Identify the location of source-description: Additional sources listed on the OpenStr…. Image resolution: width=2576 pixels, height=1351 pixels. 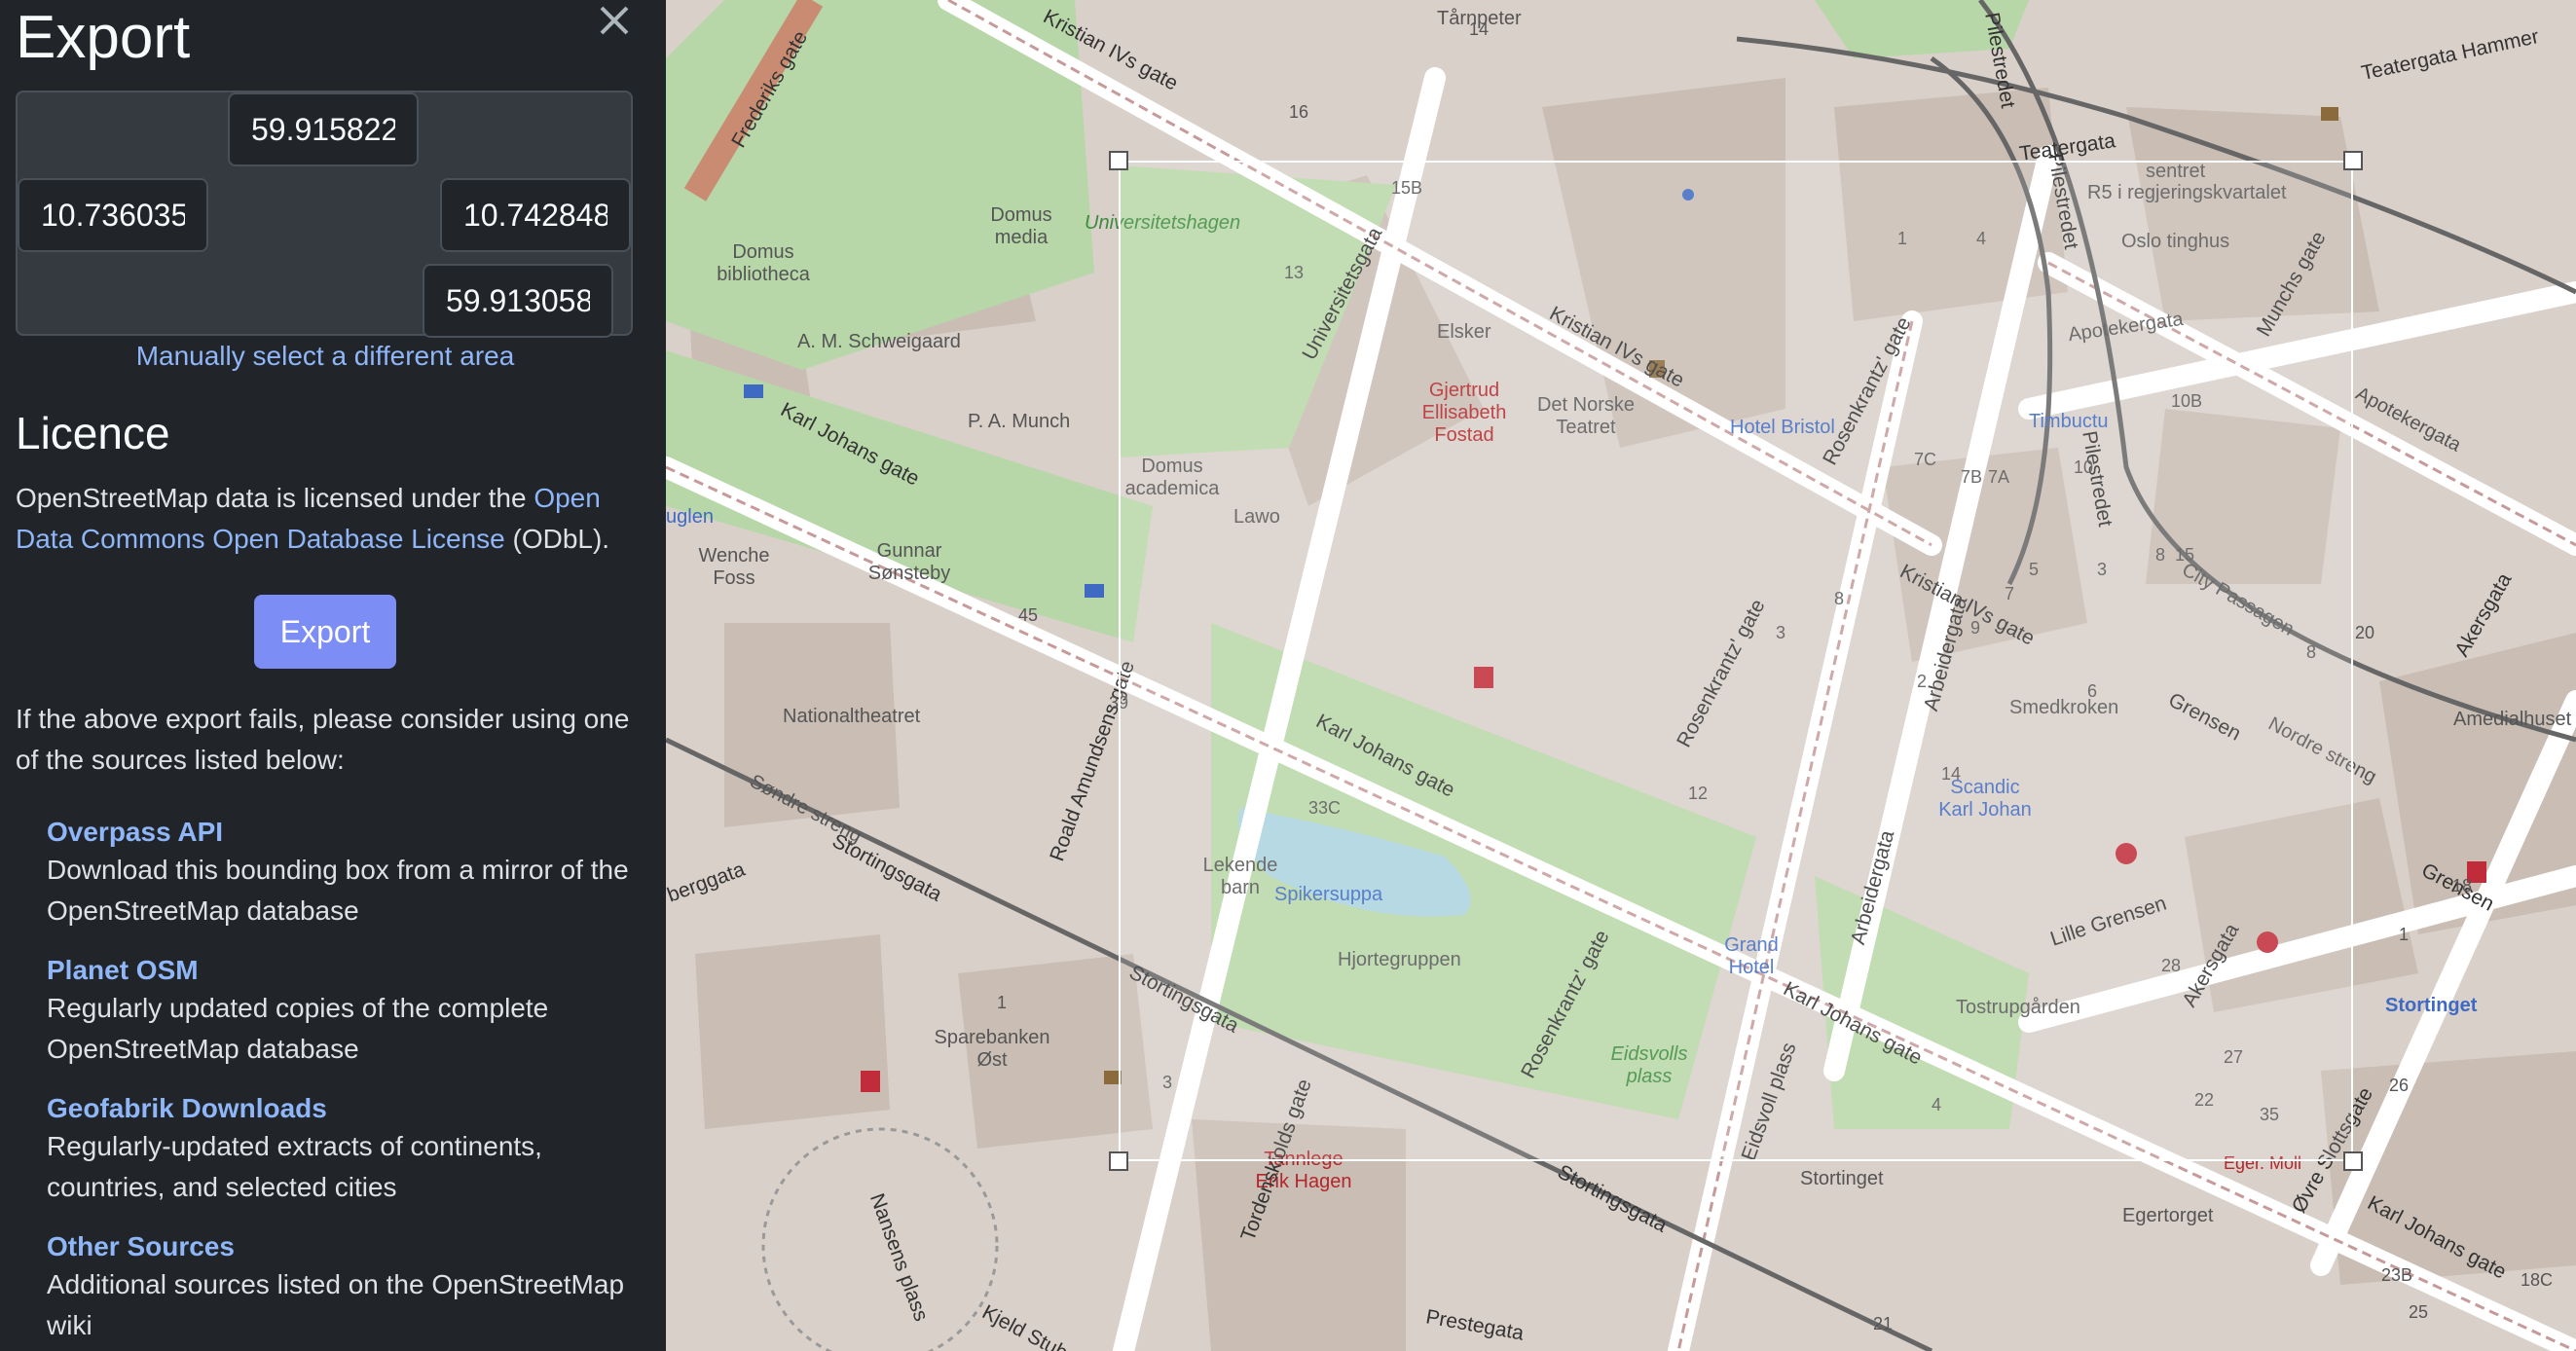
(336, 1304).